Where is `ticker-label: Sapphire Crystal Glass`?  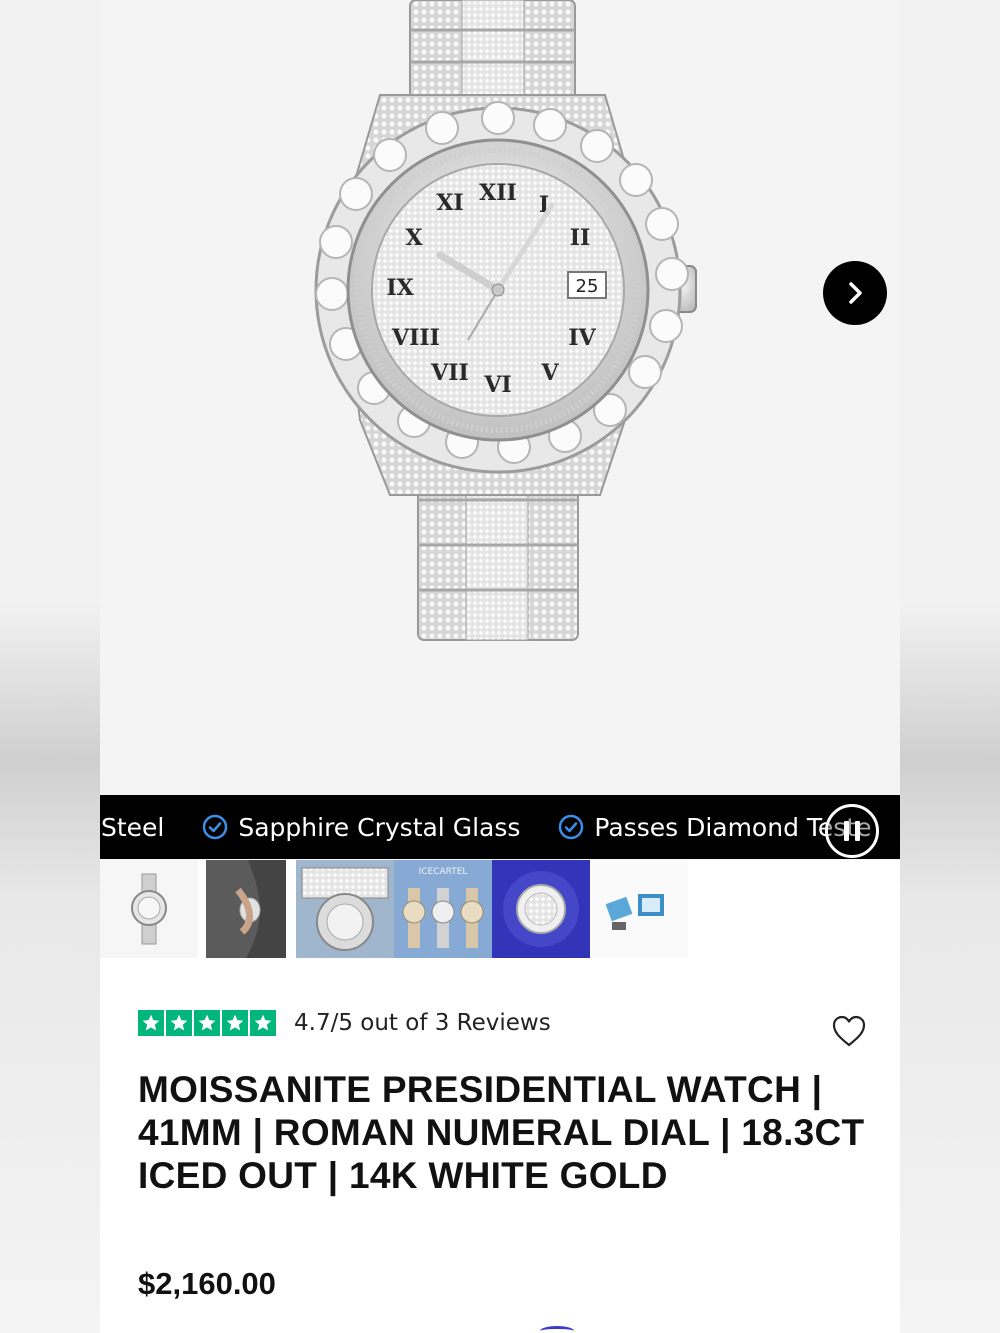
ticker-label: Sapphire Crystal Glass is located at coordinates (379, 827).